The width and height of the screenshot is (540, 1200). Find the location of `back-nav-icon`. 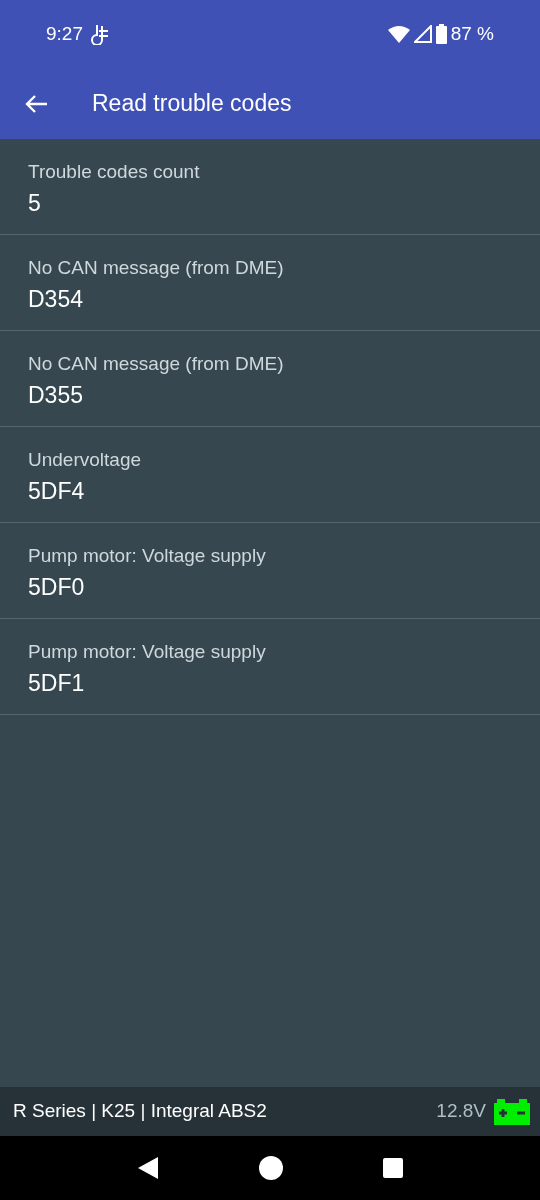

back-nav-icon is located at coordinates (148, 1168).